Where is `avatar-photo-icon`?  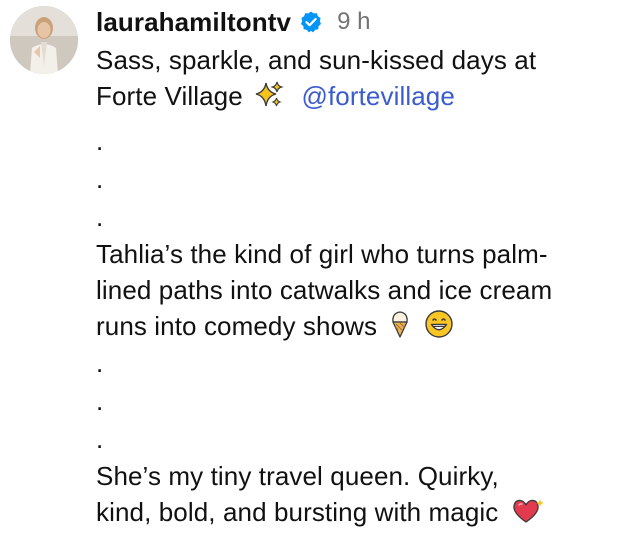
avatar-photo-icon is located at coordinates (44, 40).